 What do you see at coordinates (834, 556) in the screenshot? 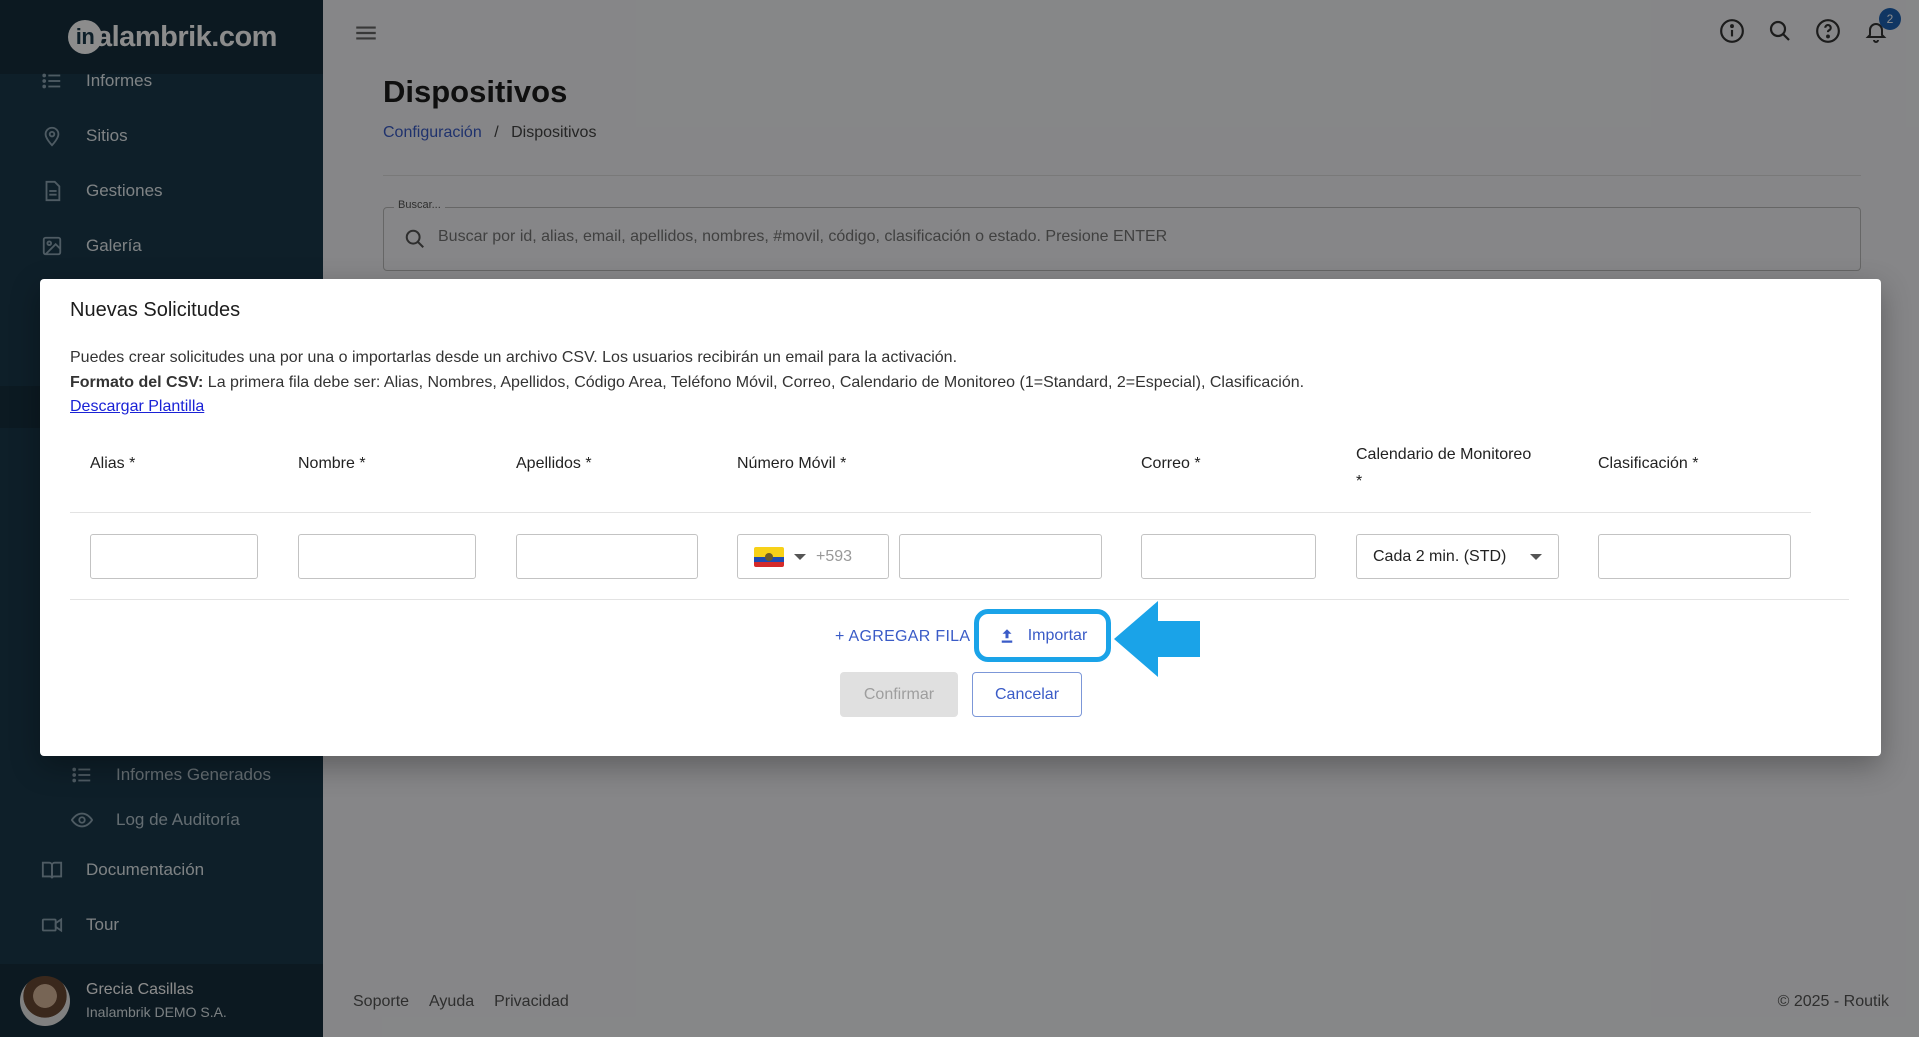
I see `phone-code: +593` at bounding box center [834, 556].